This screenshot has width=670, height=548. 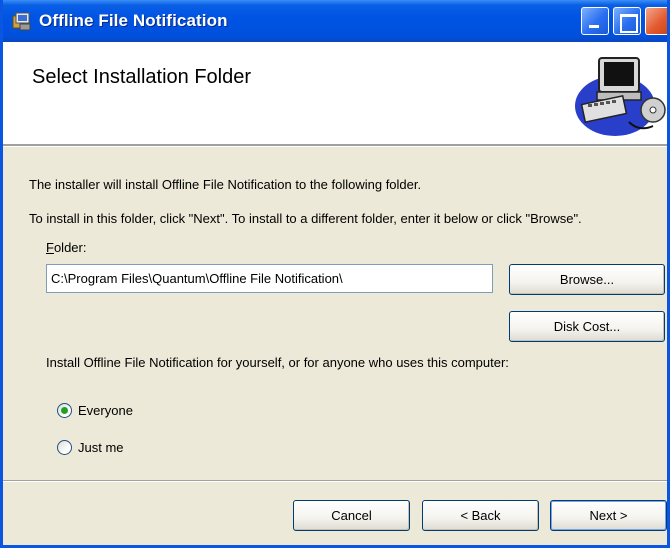 I want to click on folder-path-input, so click(x=269, y=278).